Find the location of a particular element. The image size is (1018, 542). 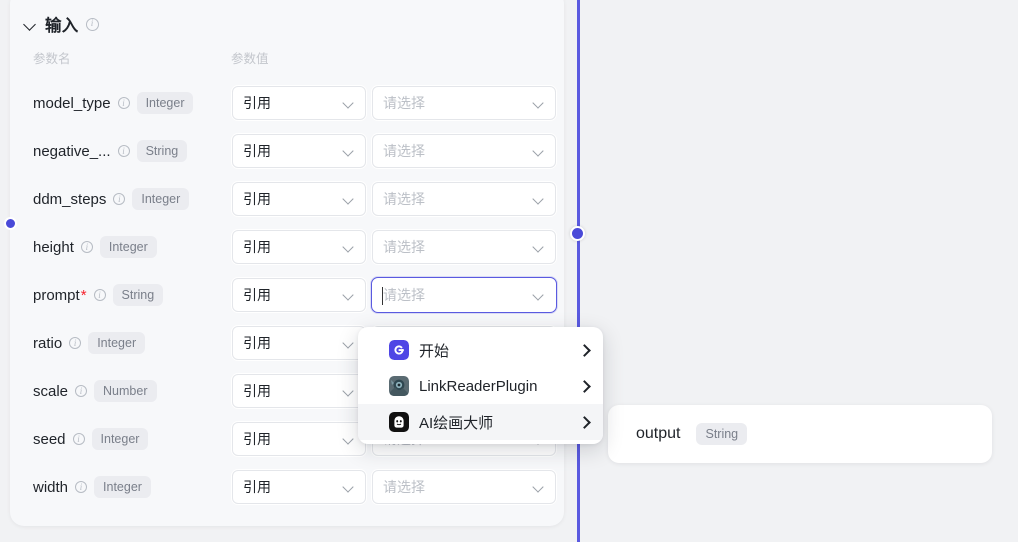

reference-source-dropdown: 开始 LinkReaderPlugin AI绘画大师 is located at coordinates (480, 385).